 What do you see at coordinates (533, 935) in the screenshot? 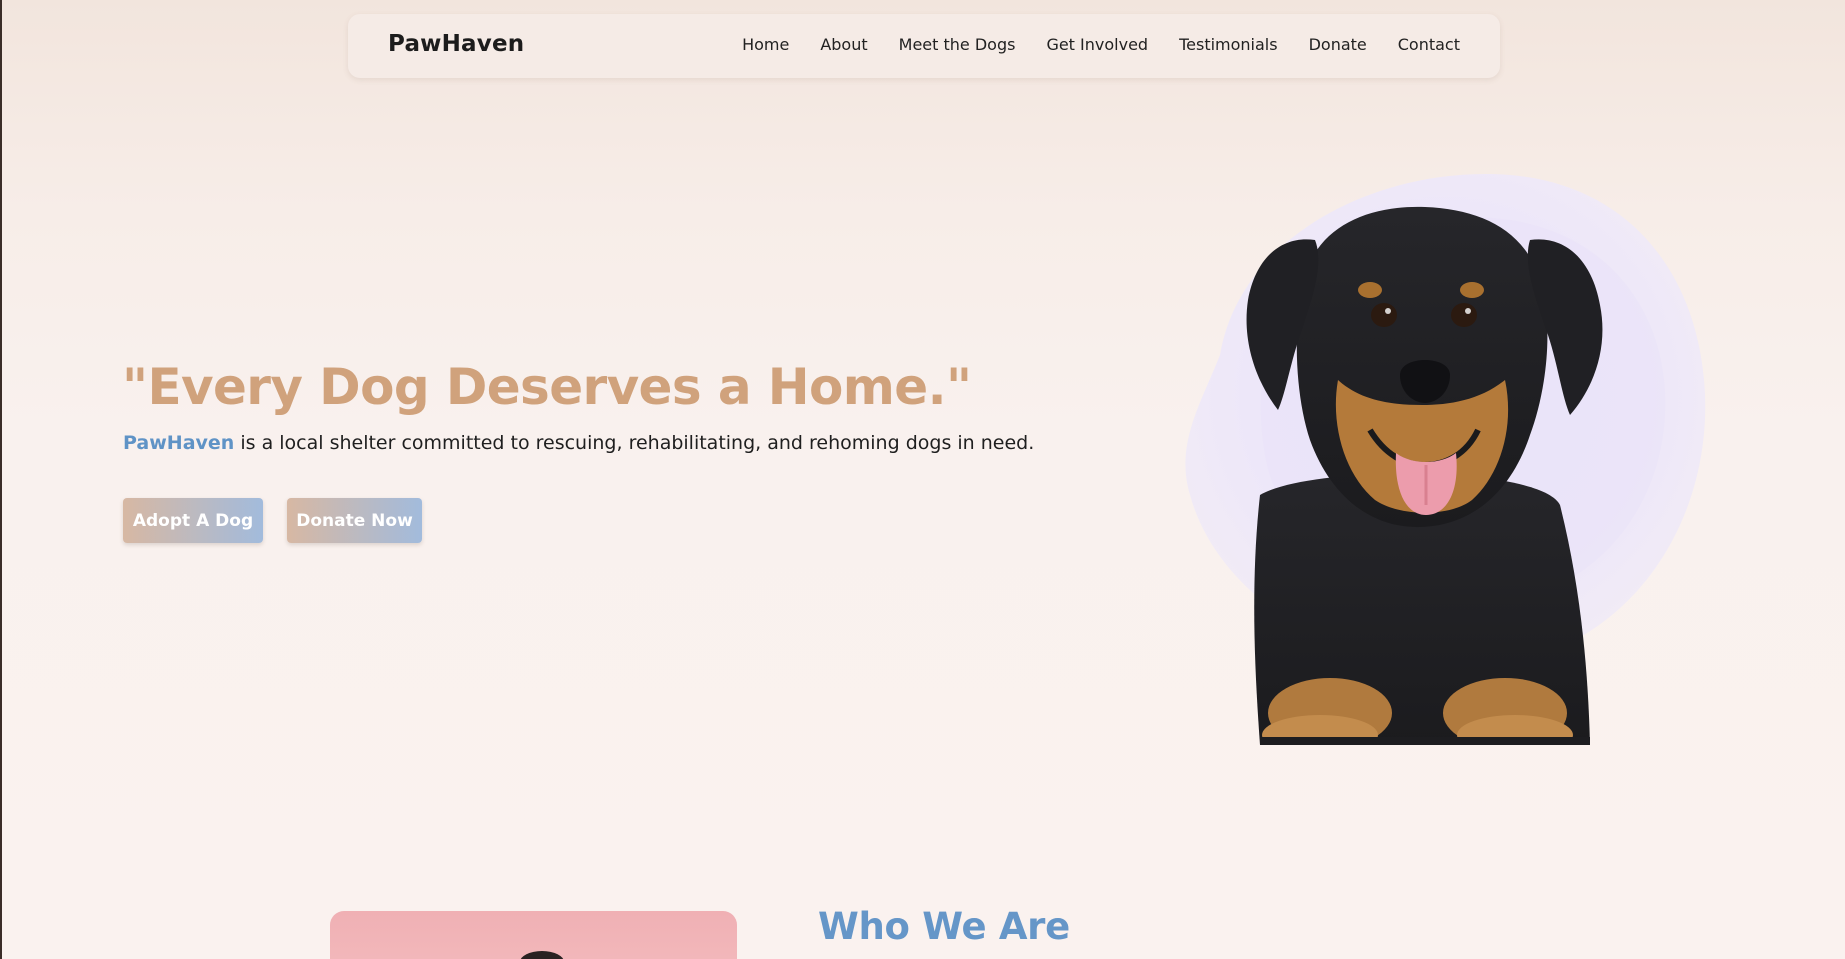
I see `about-image` at bounding box center [533, 935].